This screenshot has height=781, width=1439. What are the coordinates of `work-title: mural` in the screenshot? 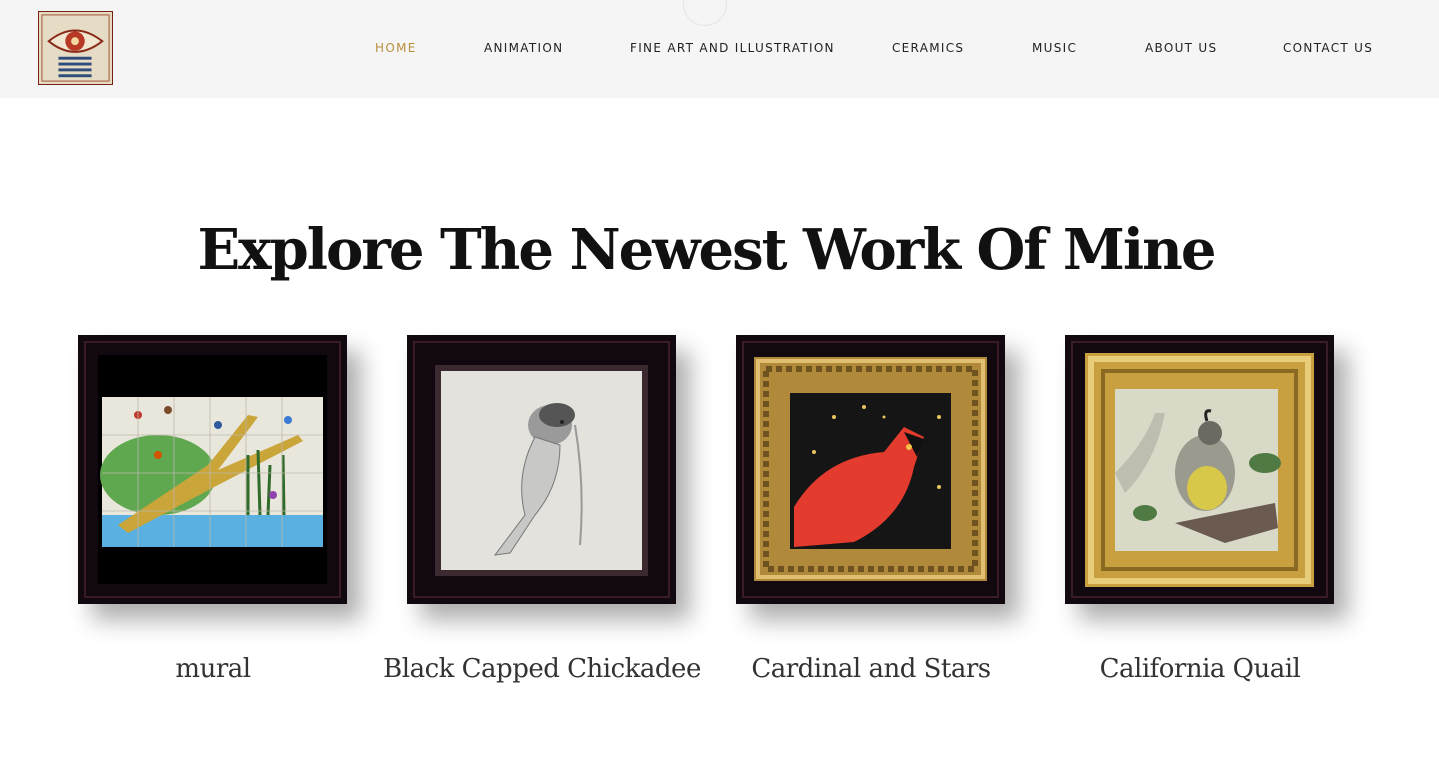 It's located at (213, 669).